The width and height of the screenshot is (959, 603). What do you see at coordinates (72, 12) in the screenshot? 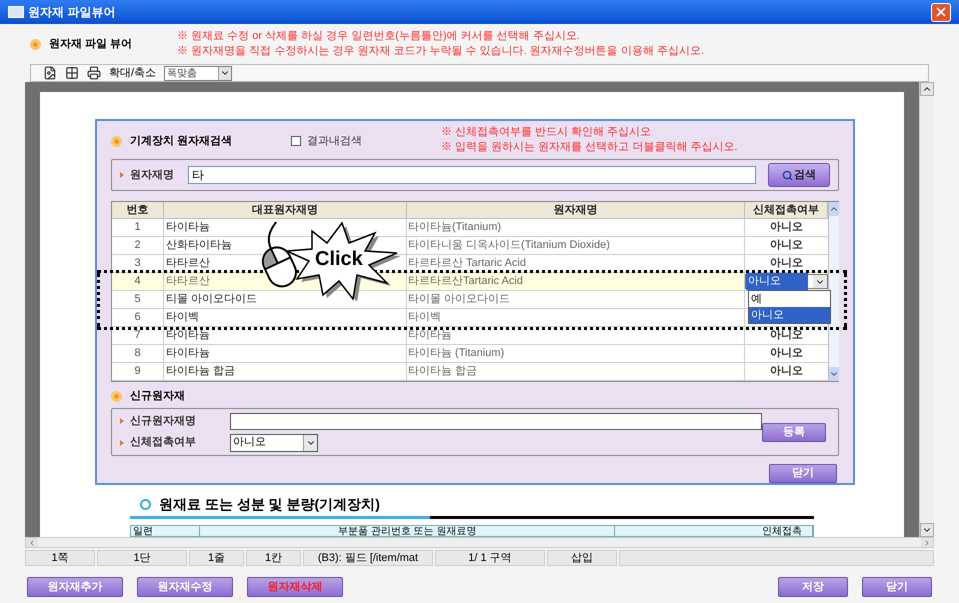
I see `window-title: 원자재 파일뷰어` at bounding box center [72, 12].